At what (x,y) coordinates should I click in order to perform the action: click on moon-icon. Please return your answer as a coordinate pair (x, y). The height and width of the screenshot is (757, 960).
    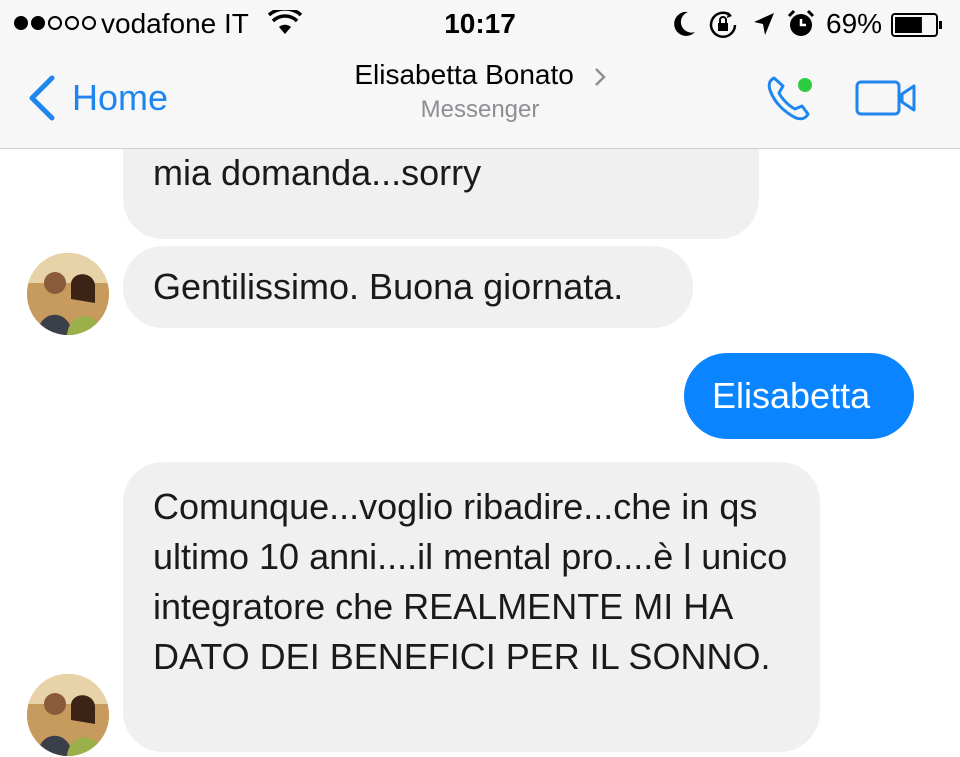
    Looking at the image, I should click on (684, 23).